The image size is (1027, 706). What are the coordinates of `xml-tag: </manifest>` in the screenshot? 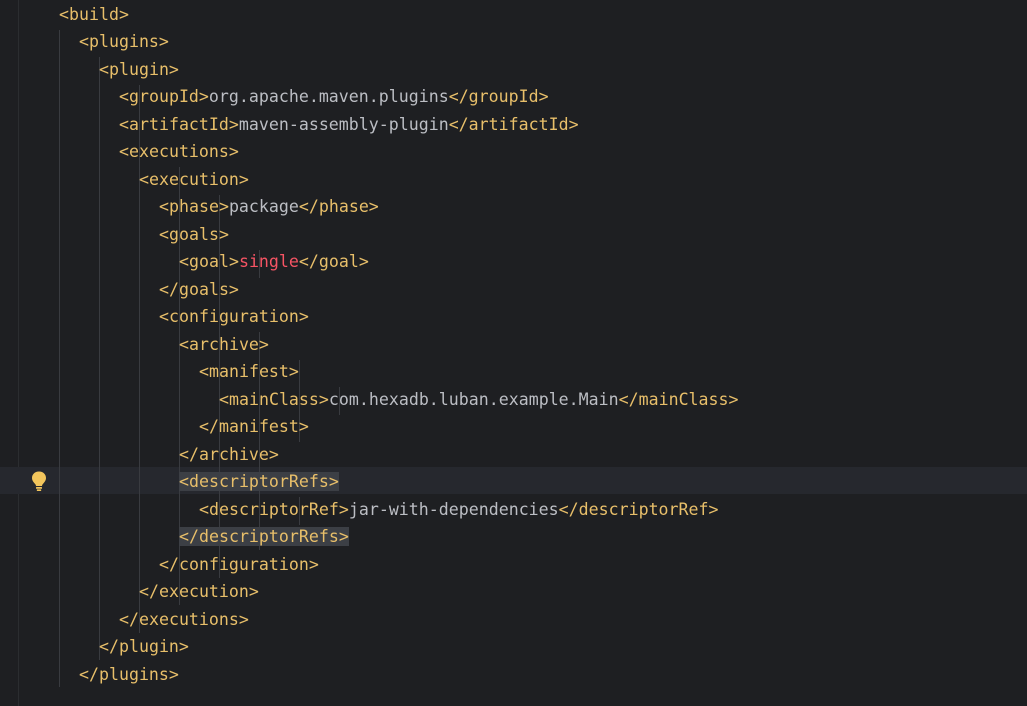 It's located at (254, 426).